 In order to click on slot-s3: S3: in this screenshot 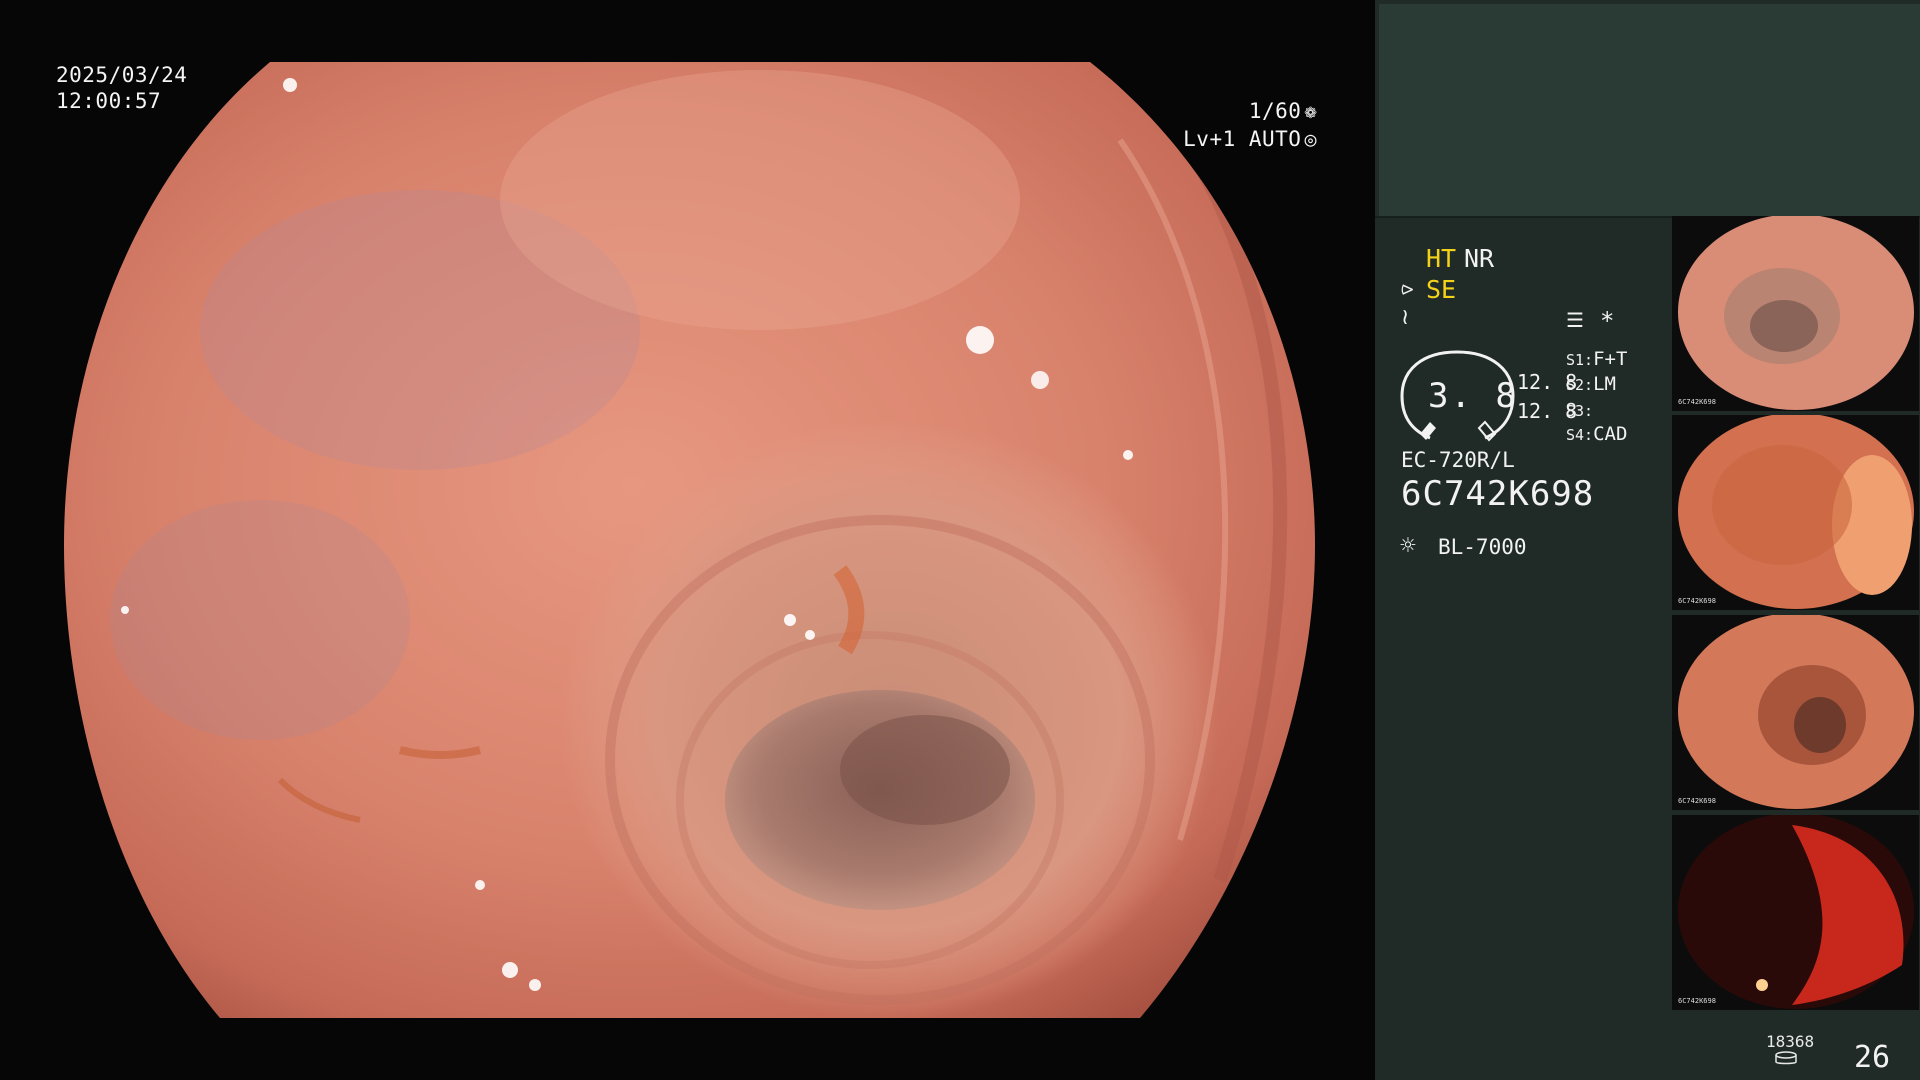, I will do `click(1579, 410)`.